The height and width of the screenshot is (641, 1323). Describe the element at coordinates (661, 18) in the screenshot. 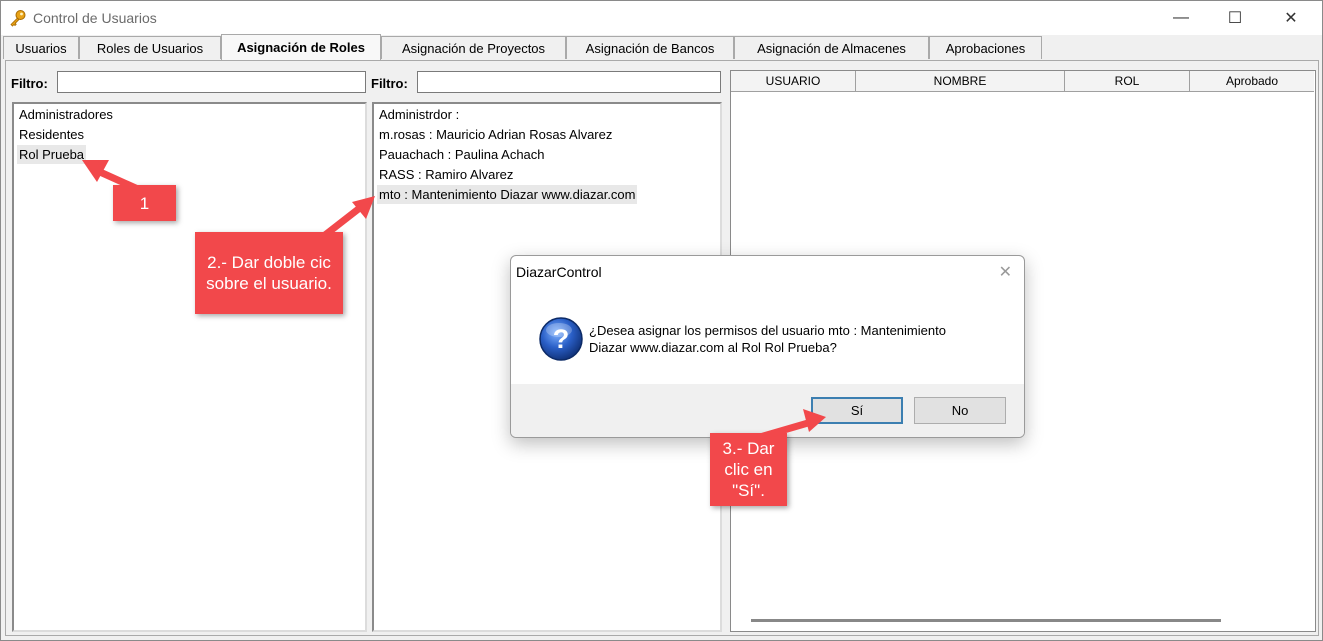

I see `title-bar: Control de Usuarios — ☐ ✕` at that location.